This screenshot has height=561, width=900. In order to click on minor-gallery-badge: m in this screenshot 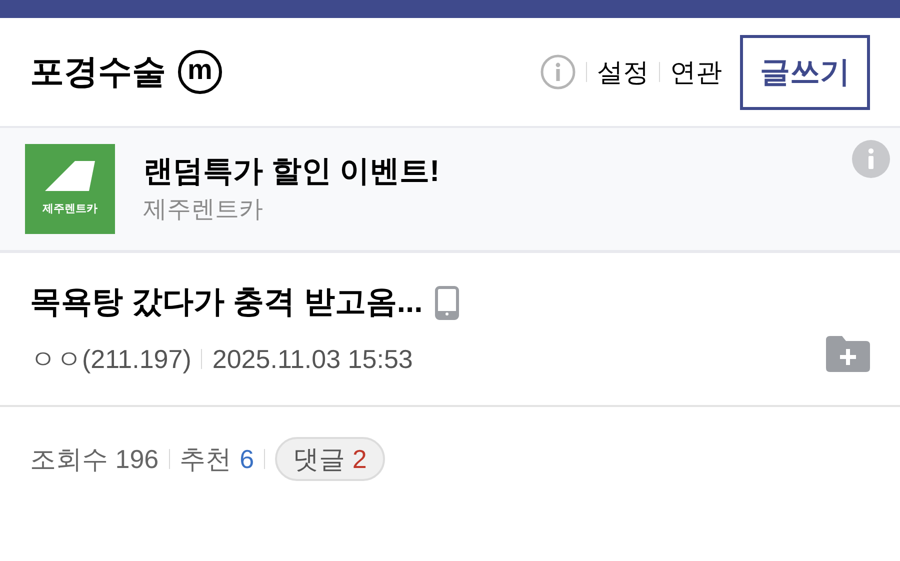, I will do `click(200, 72)`.